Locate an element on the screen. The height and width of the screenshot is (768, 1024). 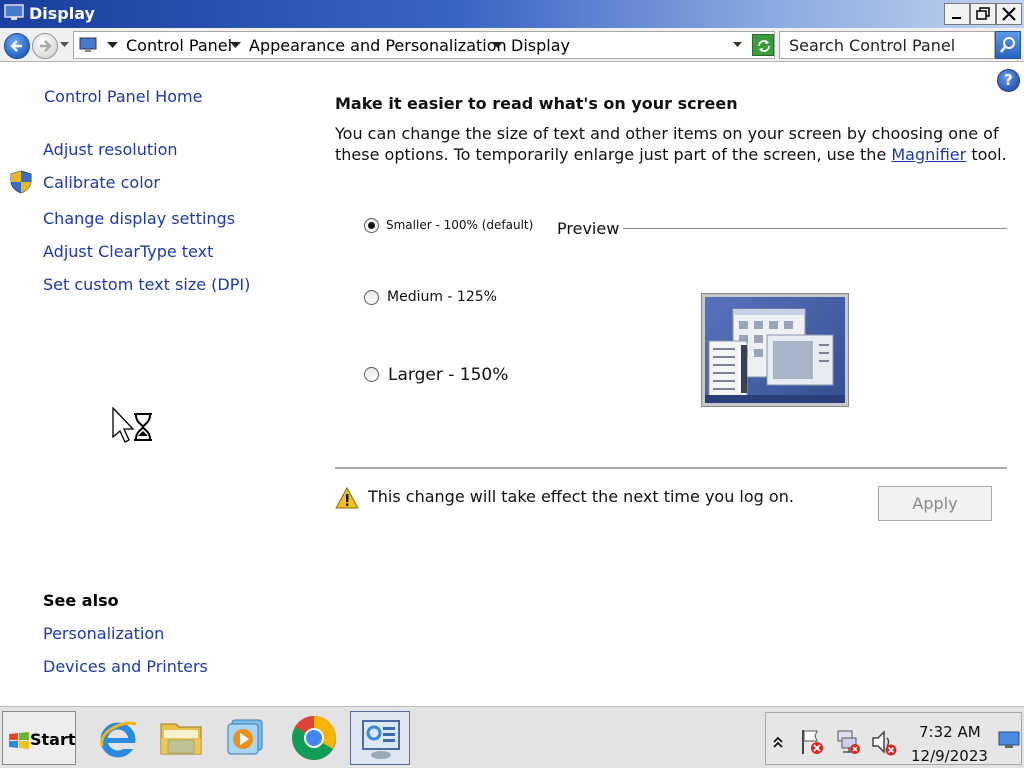
minimize-icon is located at coordinates (956, 18).